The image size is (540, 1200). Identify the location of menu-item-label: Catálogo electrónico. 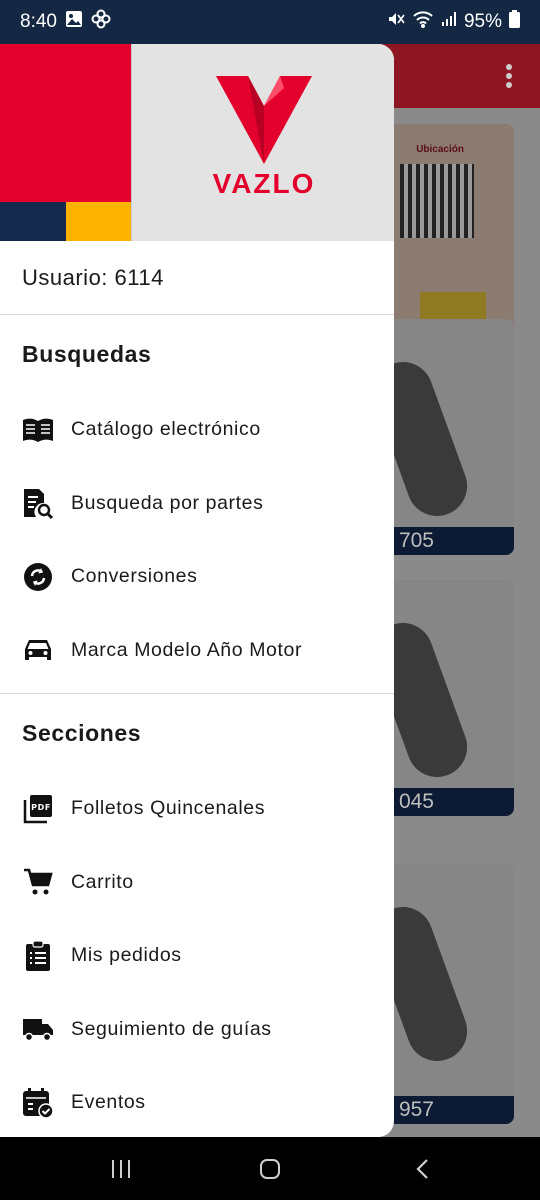
(166, 429).